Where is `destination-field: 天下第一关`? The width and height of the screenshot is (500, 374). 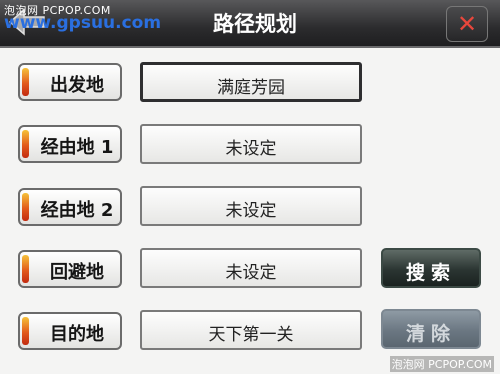 destination-field: 天下第一关 is located at coordinates (251, 330).